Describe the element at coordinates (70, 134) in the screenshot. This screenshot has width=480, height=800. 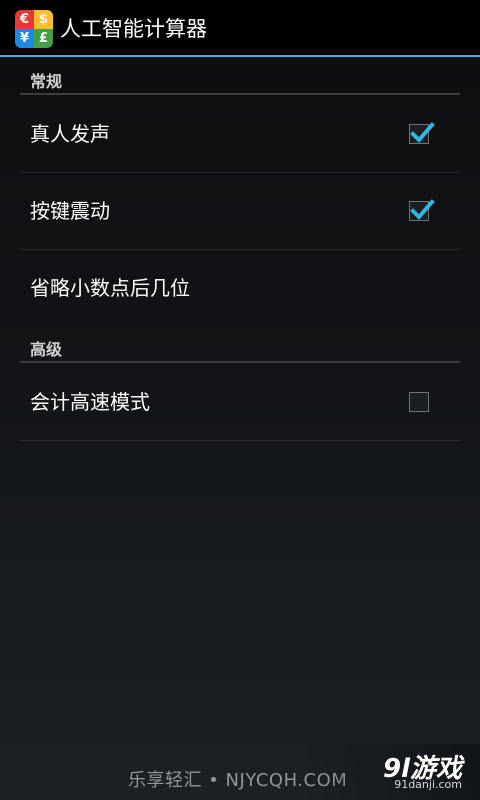
I see `pref-label: 真人发声` at that location.